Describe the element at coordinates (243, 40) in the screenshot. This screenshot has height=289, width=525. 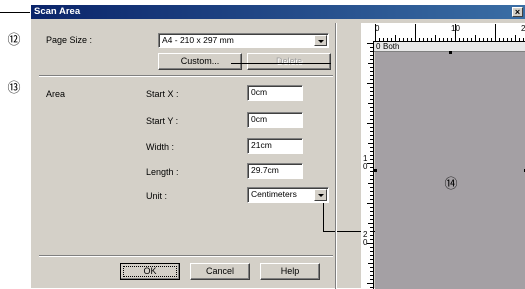
I see `page-size-select: A4 - 210 x 297 mm` at that location.